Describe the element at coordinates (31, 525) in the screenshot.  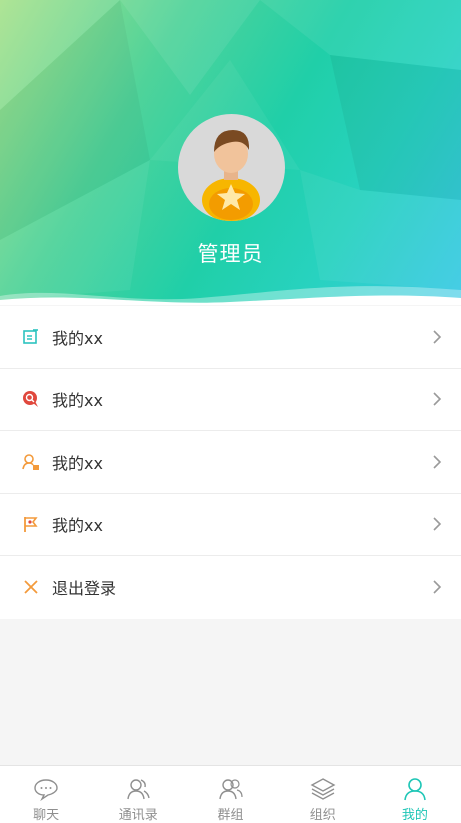
I see `flag-icon` at that location.